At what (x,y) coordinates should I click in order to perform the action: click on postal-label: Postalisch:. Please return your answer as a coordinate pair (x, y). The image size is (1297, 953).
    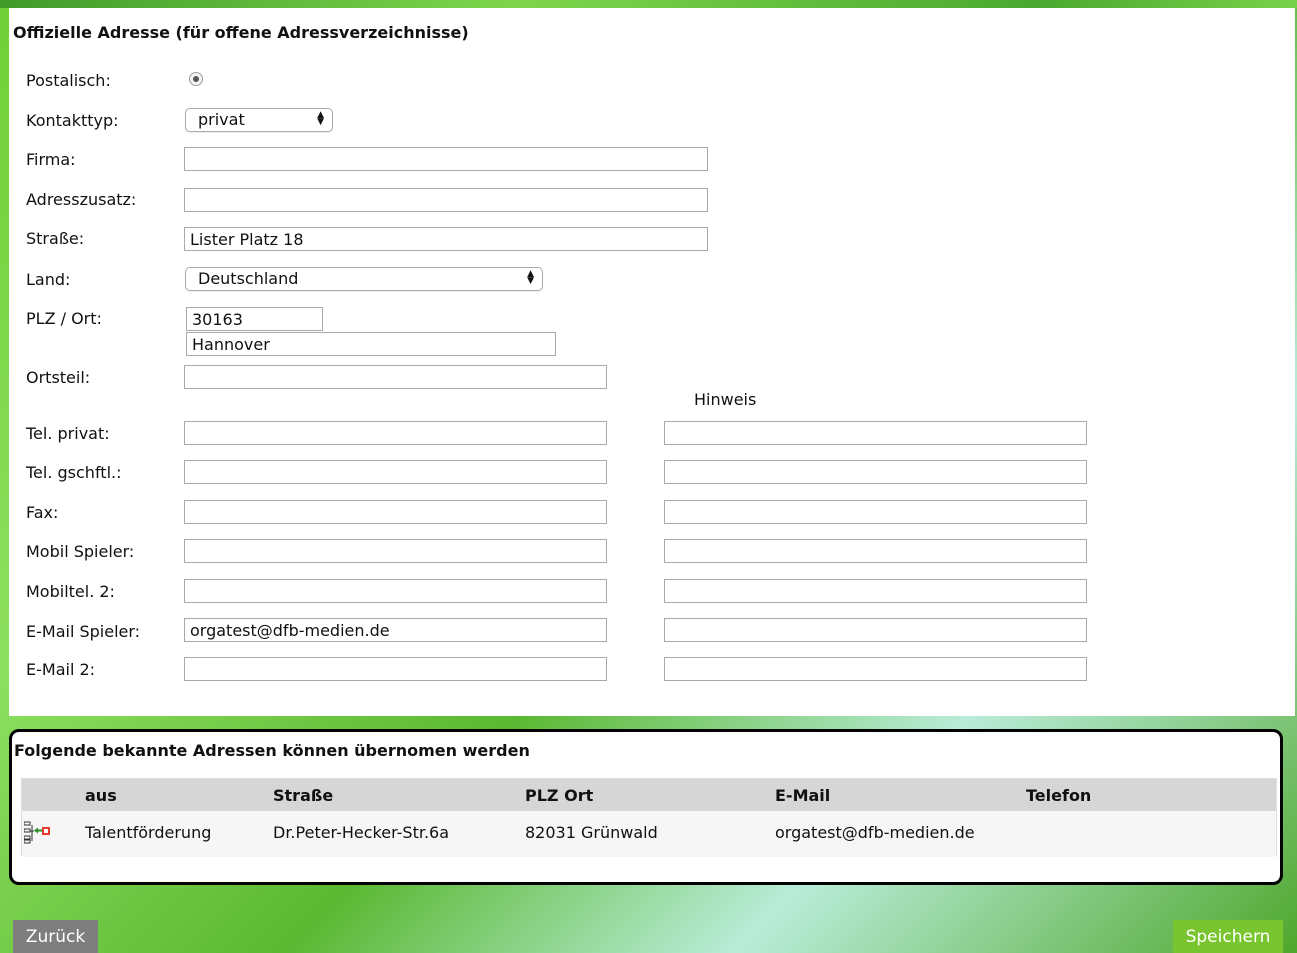
    Looking at the image, I should click on (68, 80).